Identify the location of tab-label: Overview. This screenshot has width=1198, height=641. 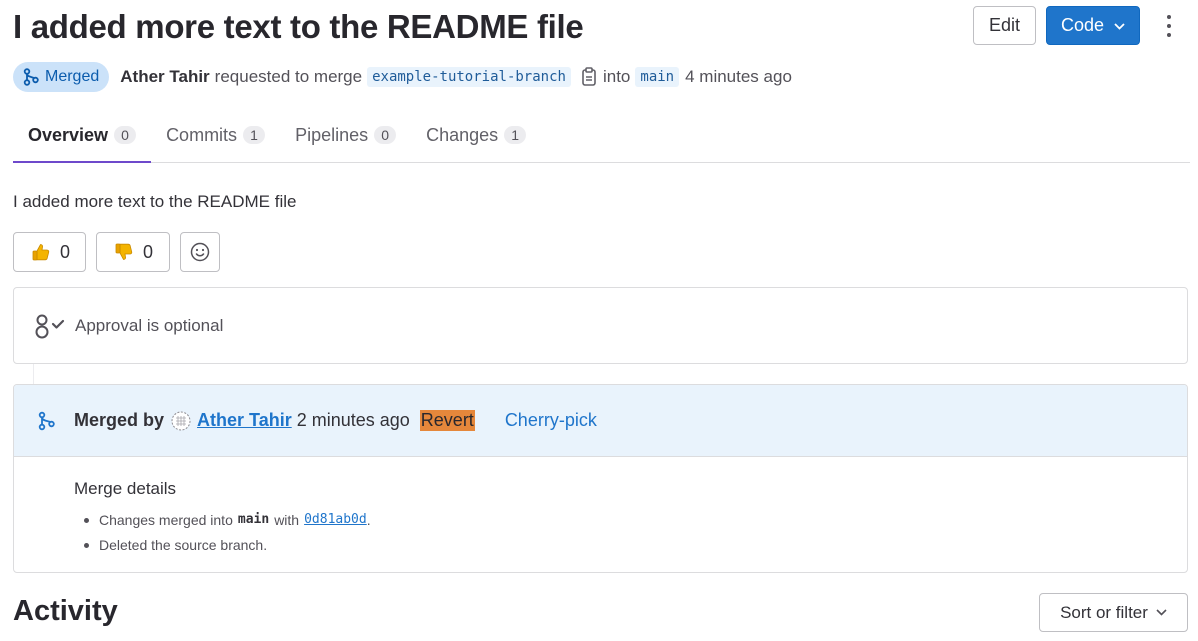
(68, 134).